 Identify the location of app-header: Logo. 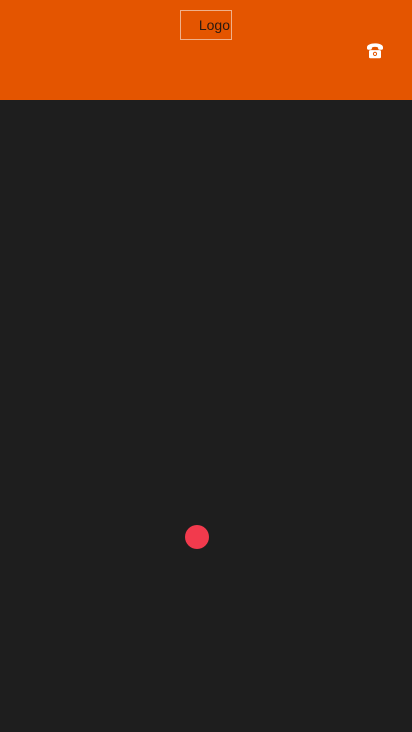
(206, 50).